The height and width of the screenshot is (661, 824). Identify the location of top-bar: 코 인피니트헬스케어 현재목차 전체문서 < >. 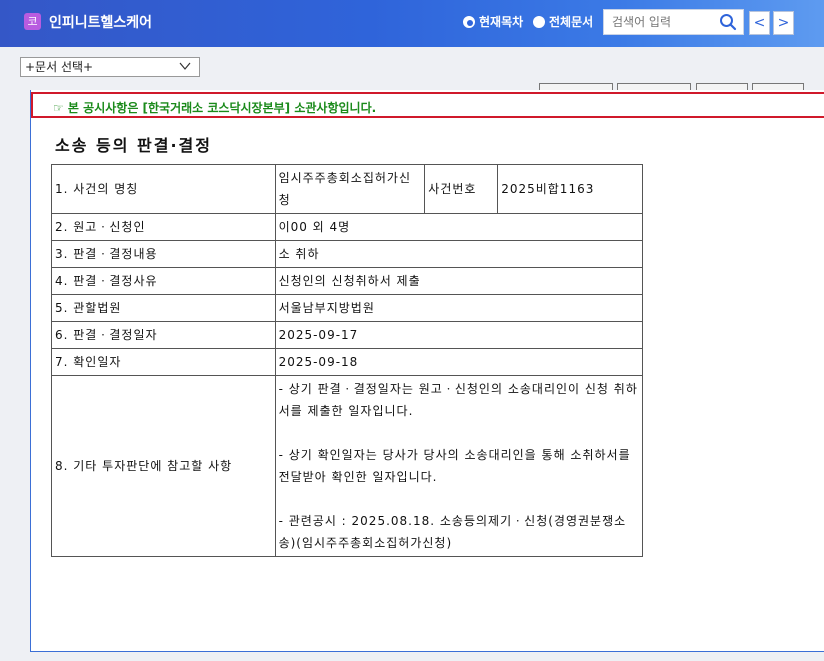
(412, 23).